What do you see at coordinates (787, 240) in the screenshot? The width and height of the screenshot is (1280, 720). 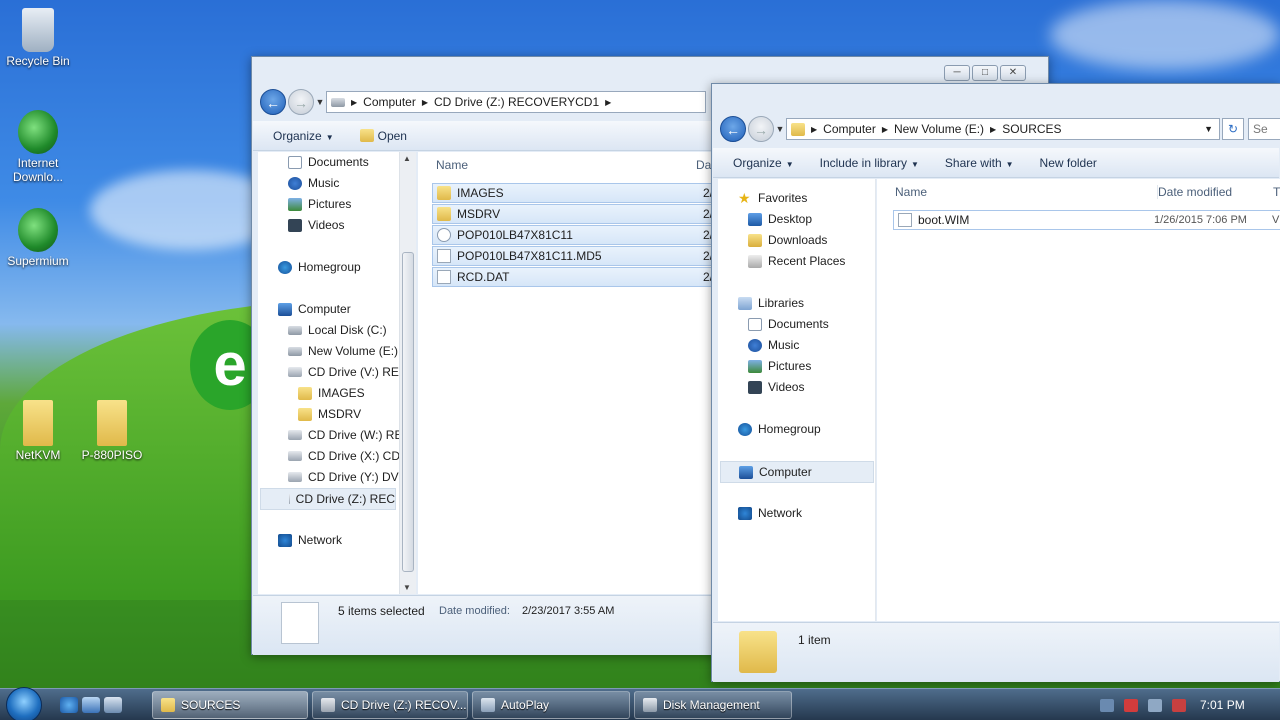 I see `nav-downloads: Downloads` at bounding box center [787, 240].